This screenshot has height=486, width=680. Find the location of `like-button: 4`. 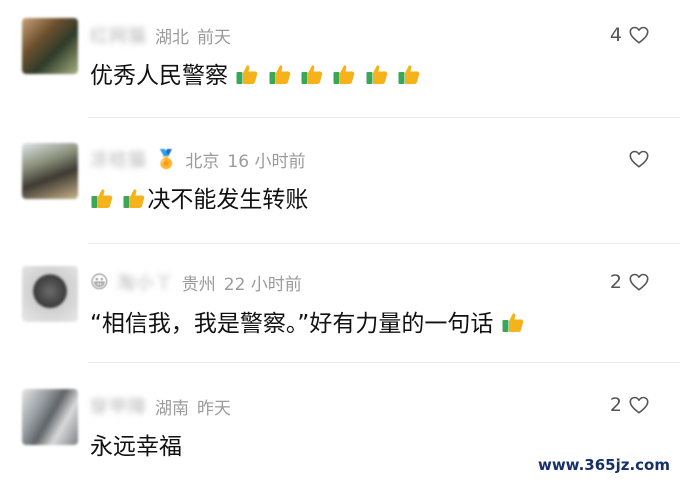

like-button: 4 is located at coordinates (630, 35).